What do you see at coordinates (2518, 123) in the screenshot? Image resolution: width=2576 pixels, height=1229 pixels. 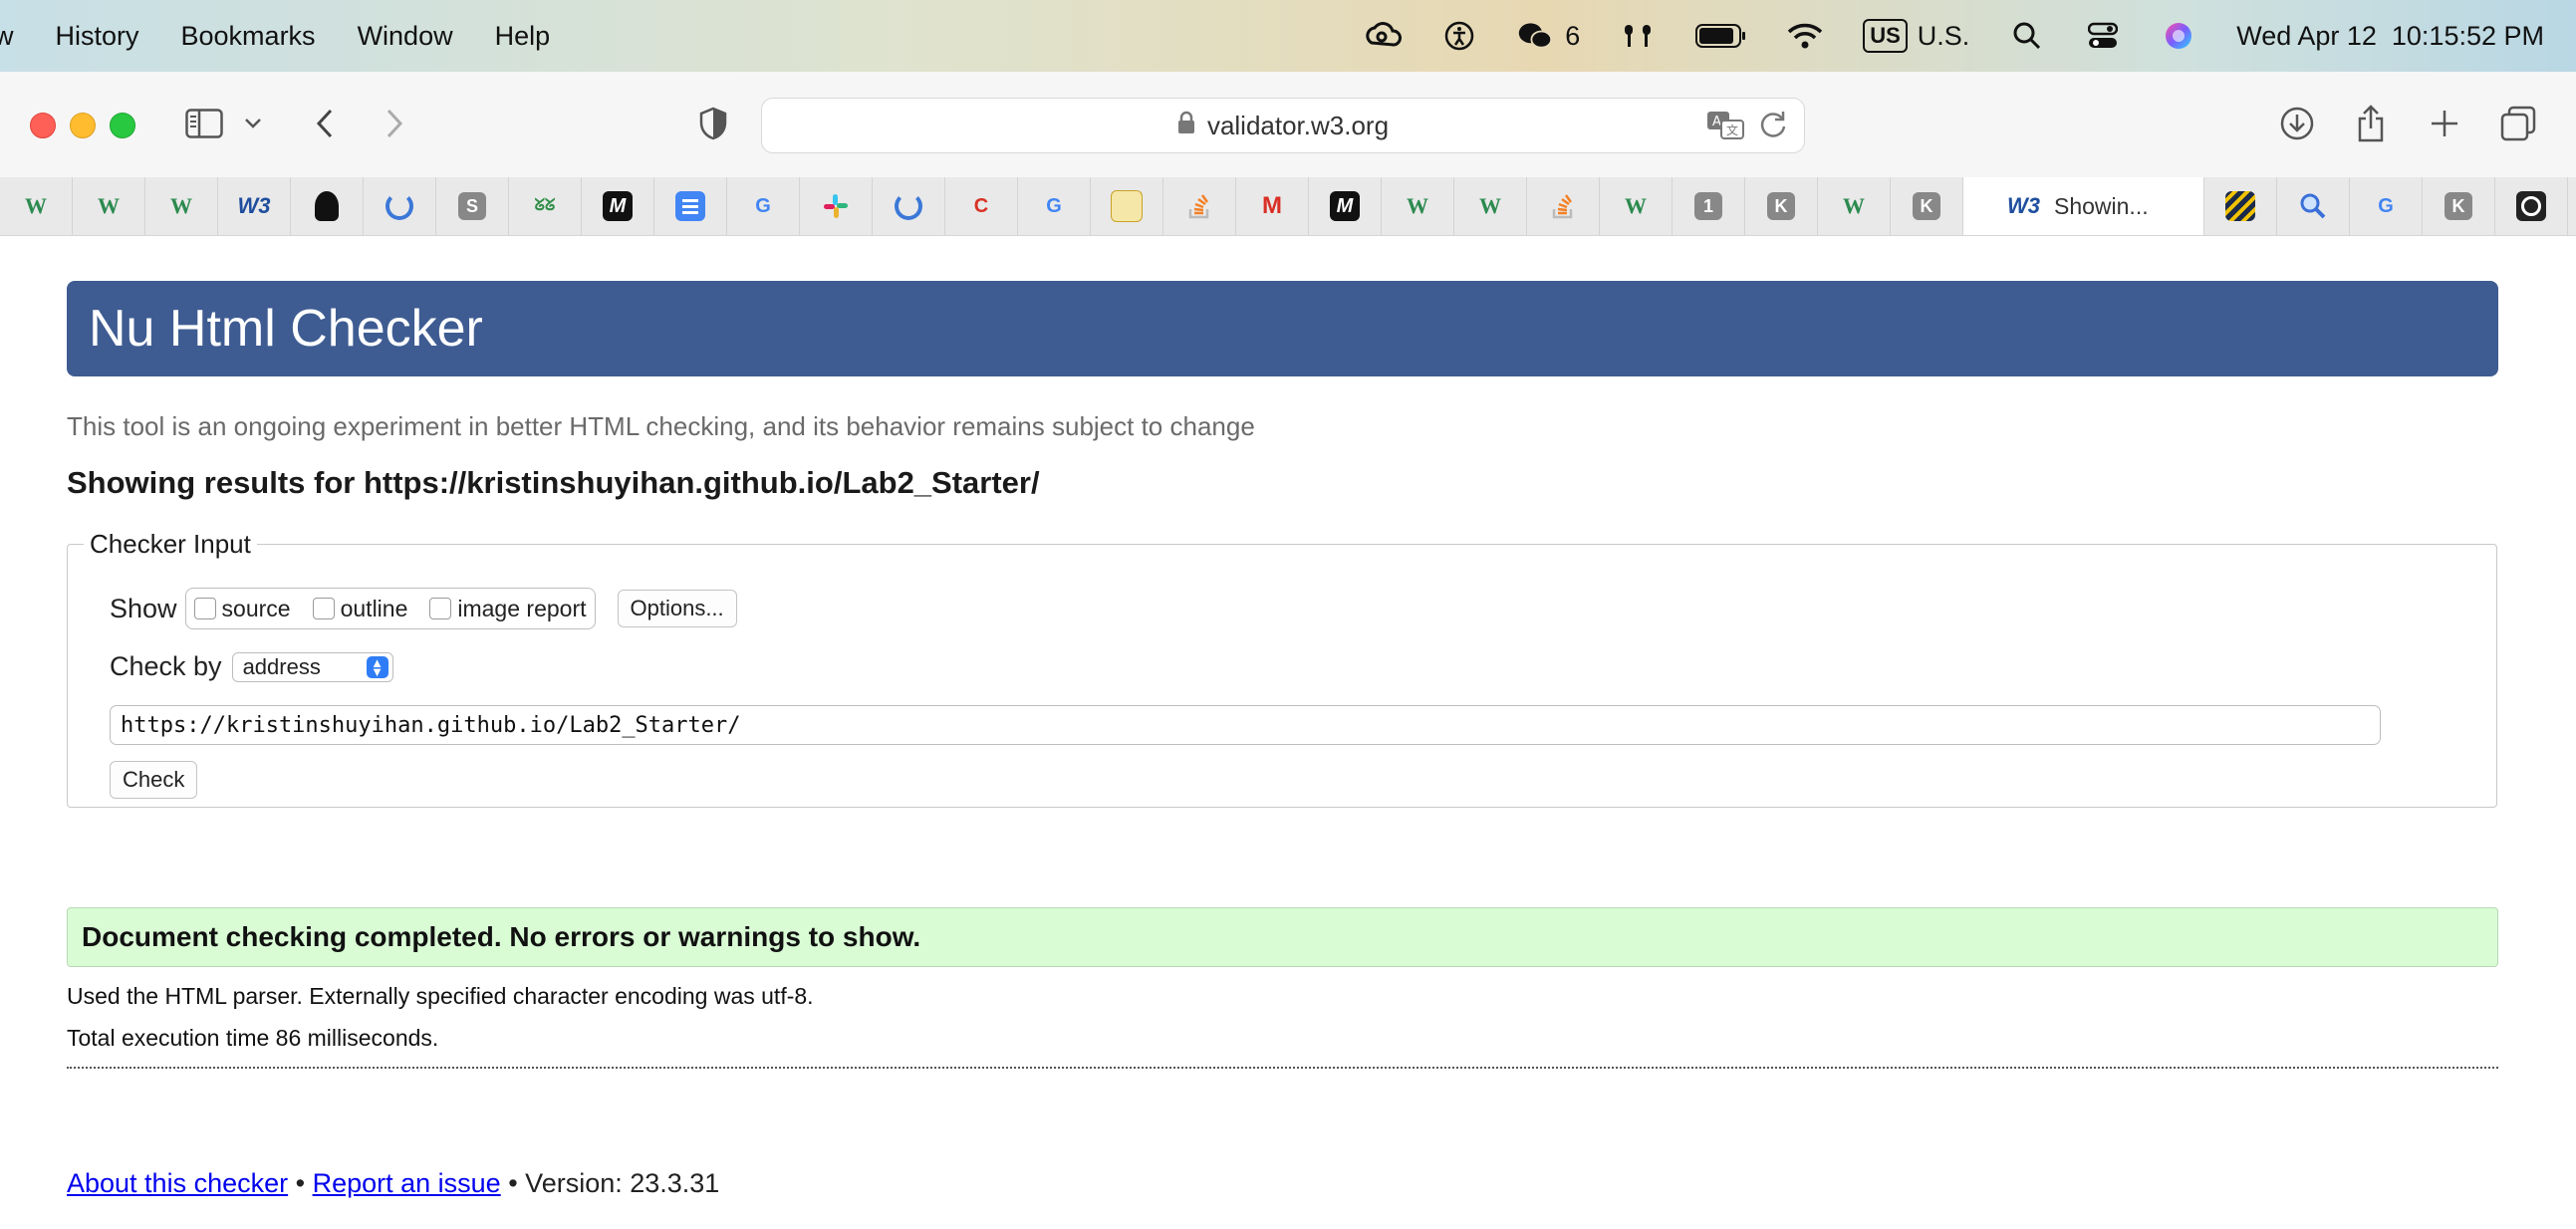 I see `tab-overview-icon` at bounding box center [2518, 123].